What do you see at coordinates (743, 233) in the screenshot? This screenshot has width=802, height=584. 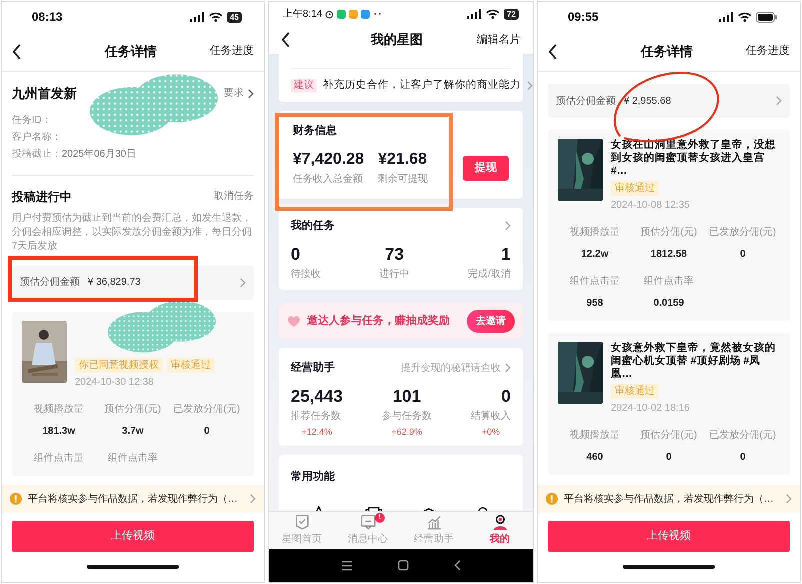 I see `stat-label: 已发放分佣(元)` at bounding box center [743, 233].